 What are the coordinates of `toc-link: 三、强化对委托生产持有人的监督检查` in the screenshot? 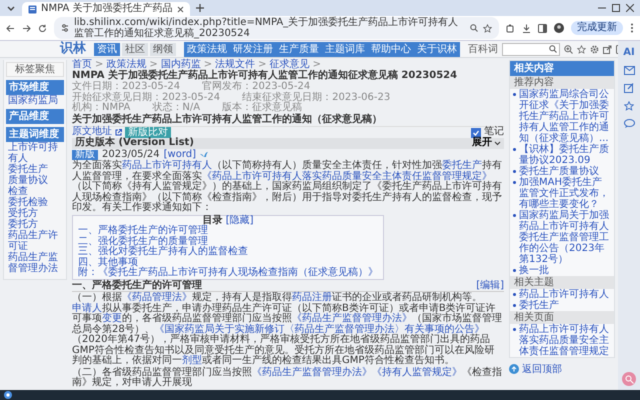 It's located at (228, 252).